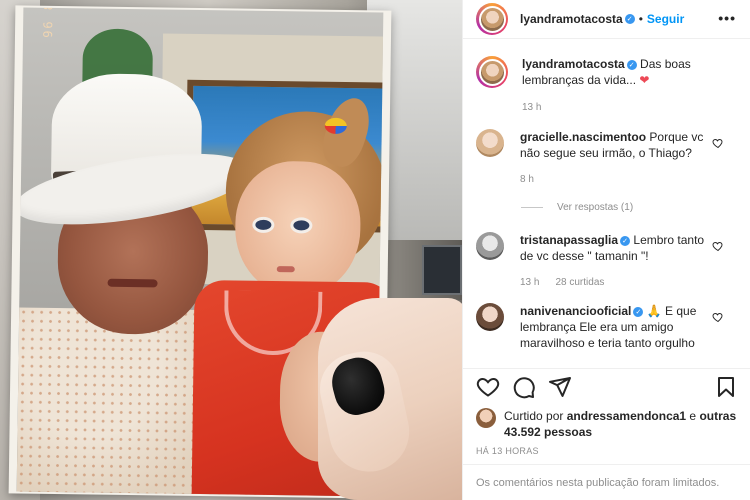 Image resolution: width=750 pixels, height=500 pixels. What do you see at coordinates (595, 207) in the screenshot?
I see `view-replies-label: Ver respostas (1)` at bounding box center [595, 207].